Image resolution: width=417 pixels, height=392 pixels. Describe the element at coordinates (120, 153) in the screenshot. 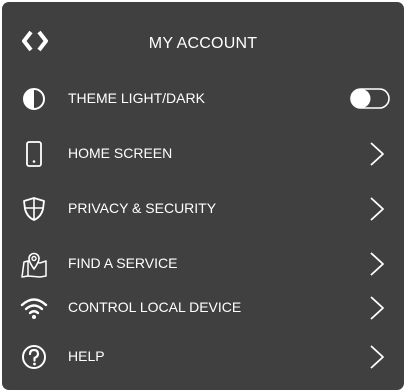

I see `menu-item-label: HOME SCREEN` at that location.